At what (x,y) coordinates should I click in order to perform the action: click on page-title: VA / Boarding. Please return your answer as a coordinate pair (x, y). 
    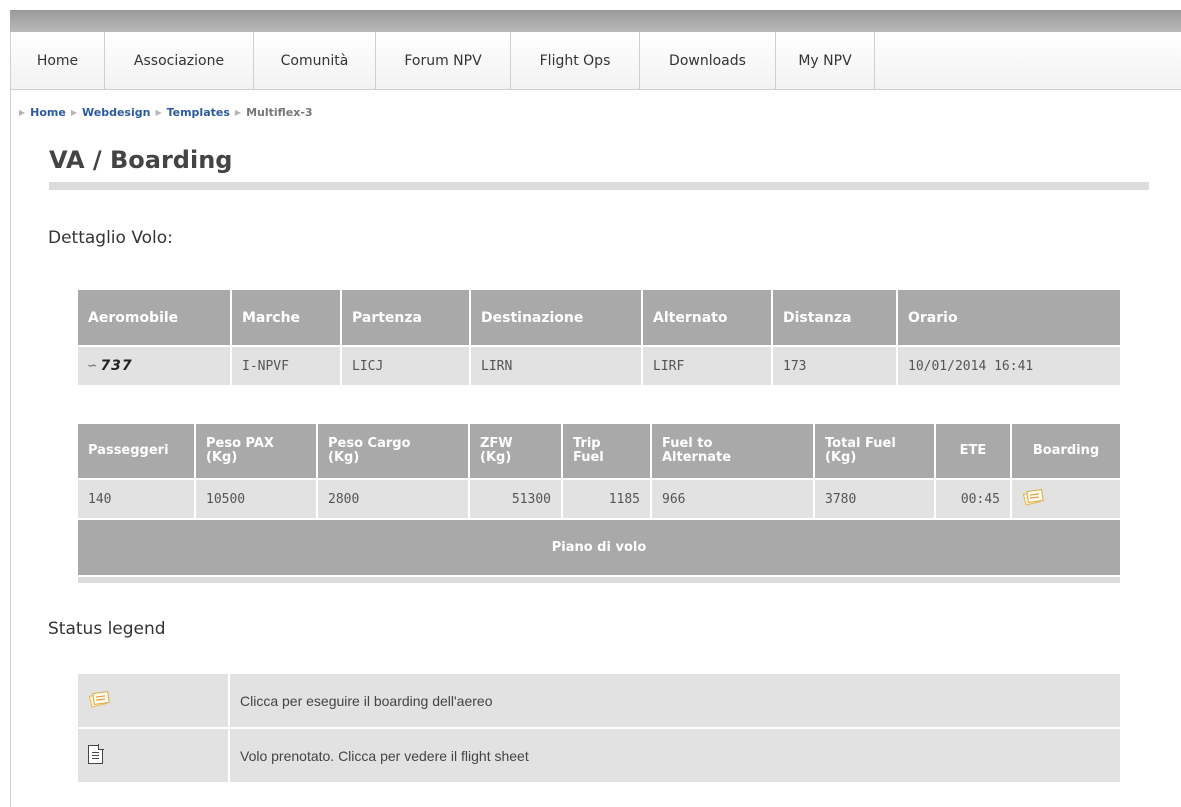
    Looking at the image, I should click on (141, 160).